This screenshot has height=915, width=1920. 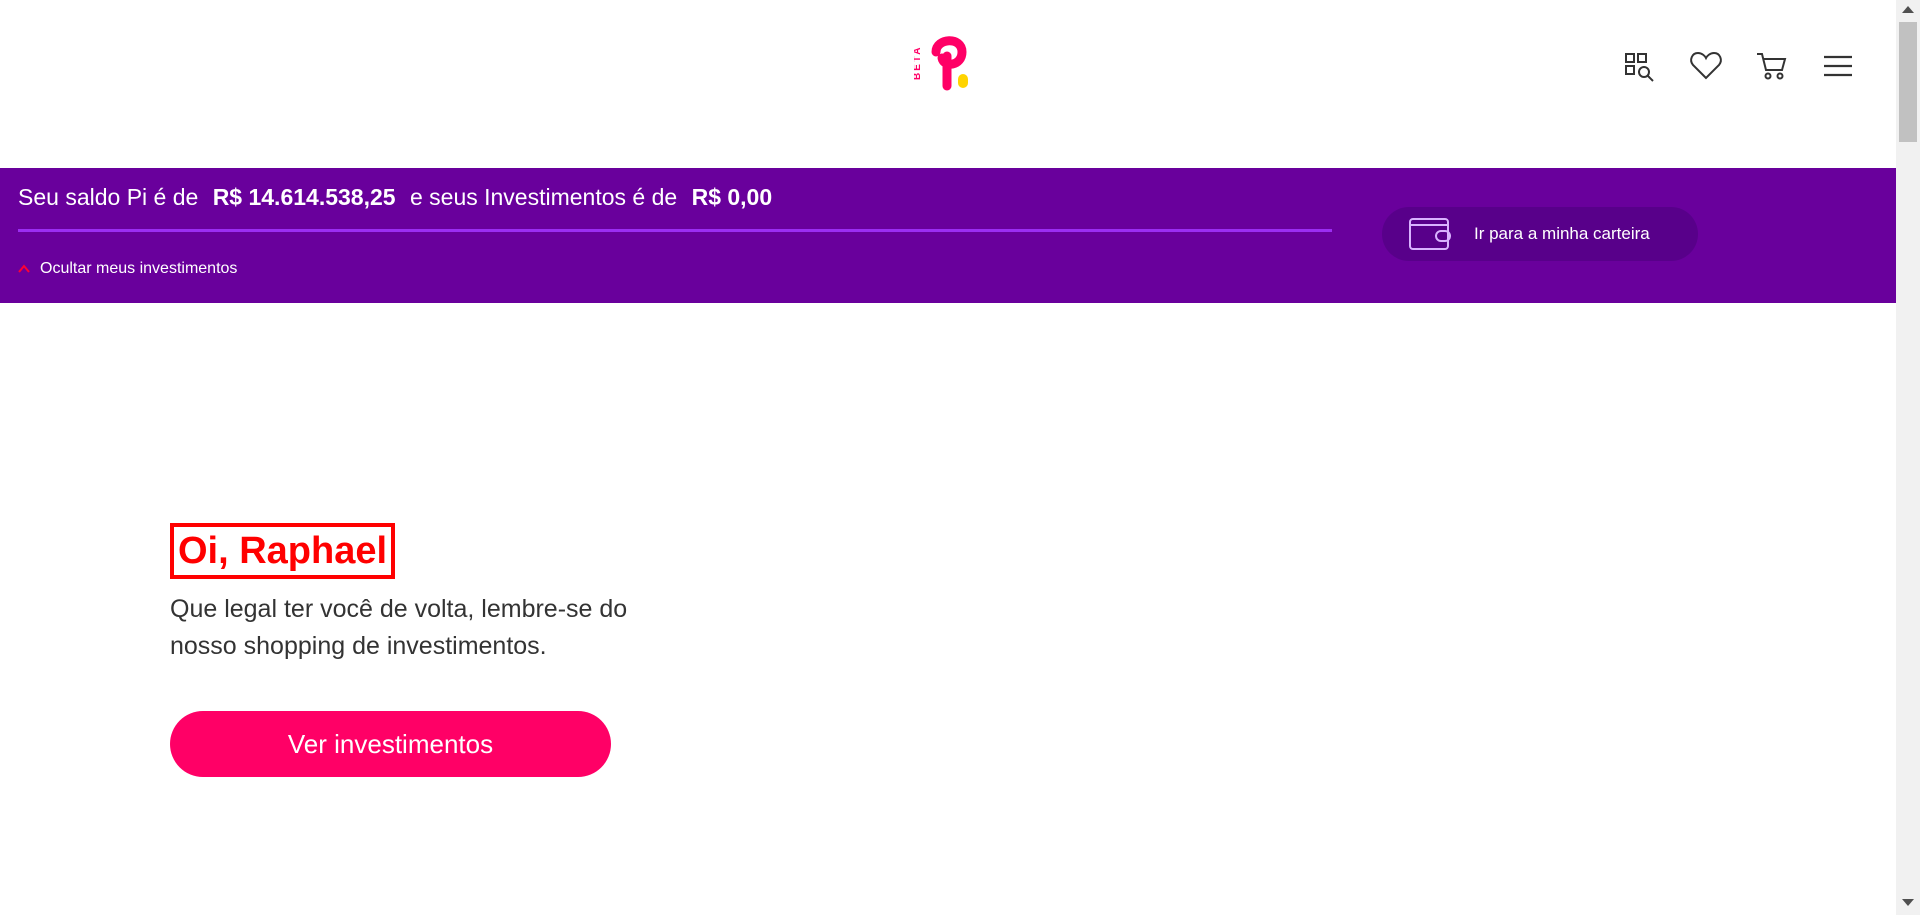 What do you see at coordinates (732, 197) in the screenshot?
I see `investments-amount: R$ 0,00` at bounding box center [732, 197].